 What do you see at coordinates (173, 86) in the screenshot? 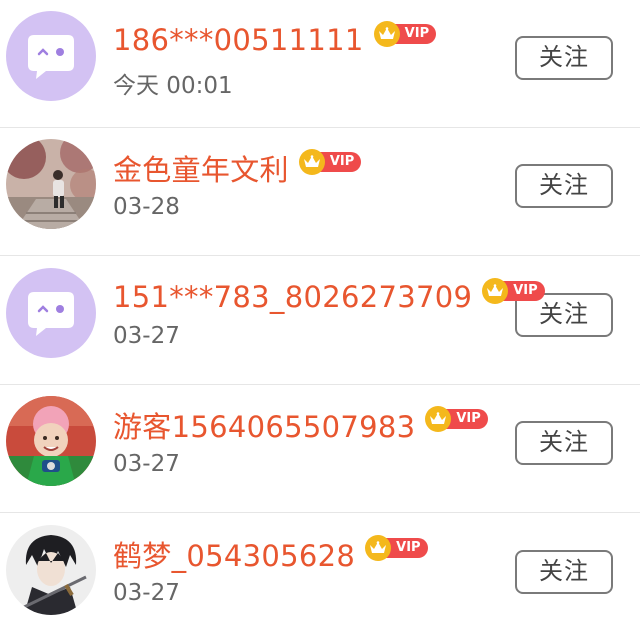
I see `follow-date: 今天 00:01` at bounding box center [173, 86].